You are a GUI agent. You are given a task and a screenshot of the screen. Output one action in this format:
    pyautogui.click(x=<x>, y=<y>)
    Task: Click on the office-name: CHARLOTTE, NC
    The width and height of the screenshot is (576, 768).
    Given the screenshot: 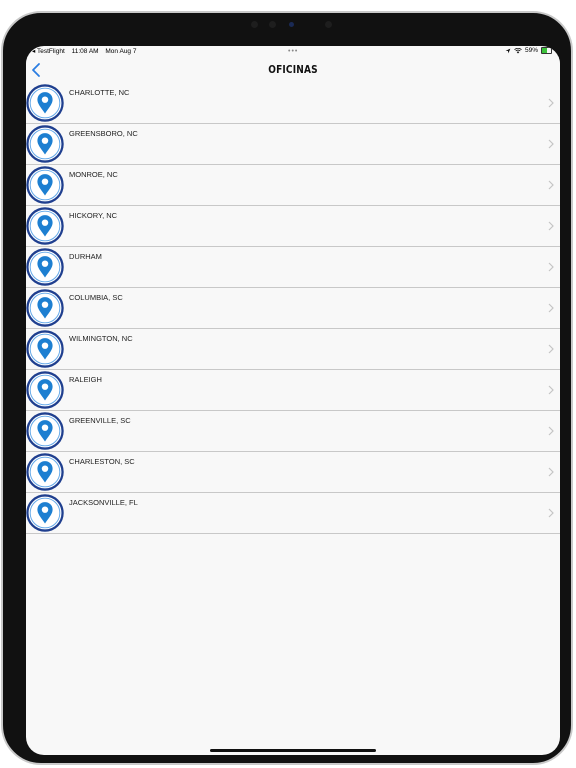 What is the action you would take?
    pyautogui.click(x=99, y=92)
    